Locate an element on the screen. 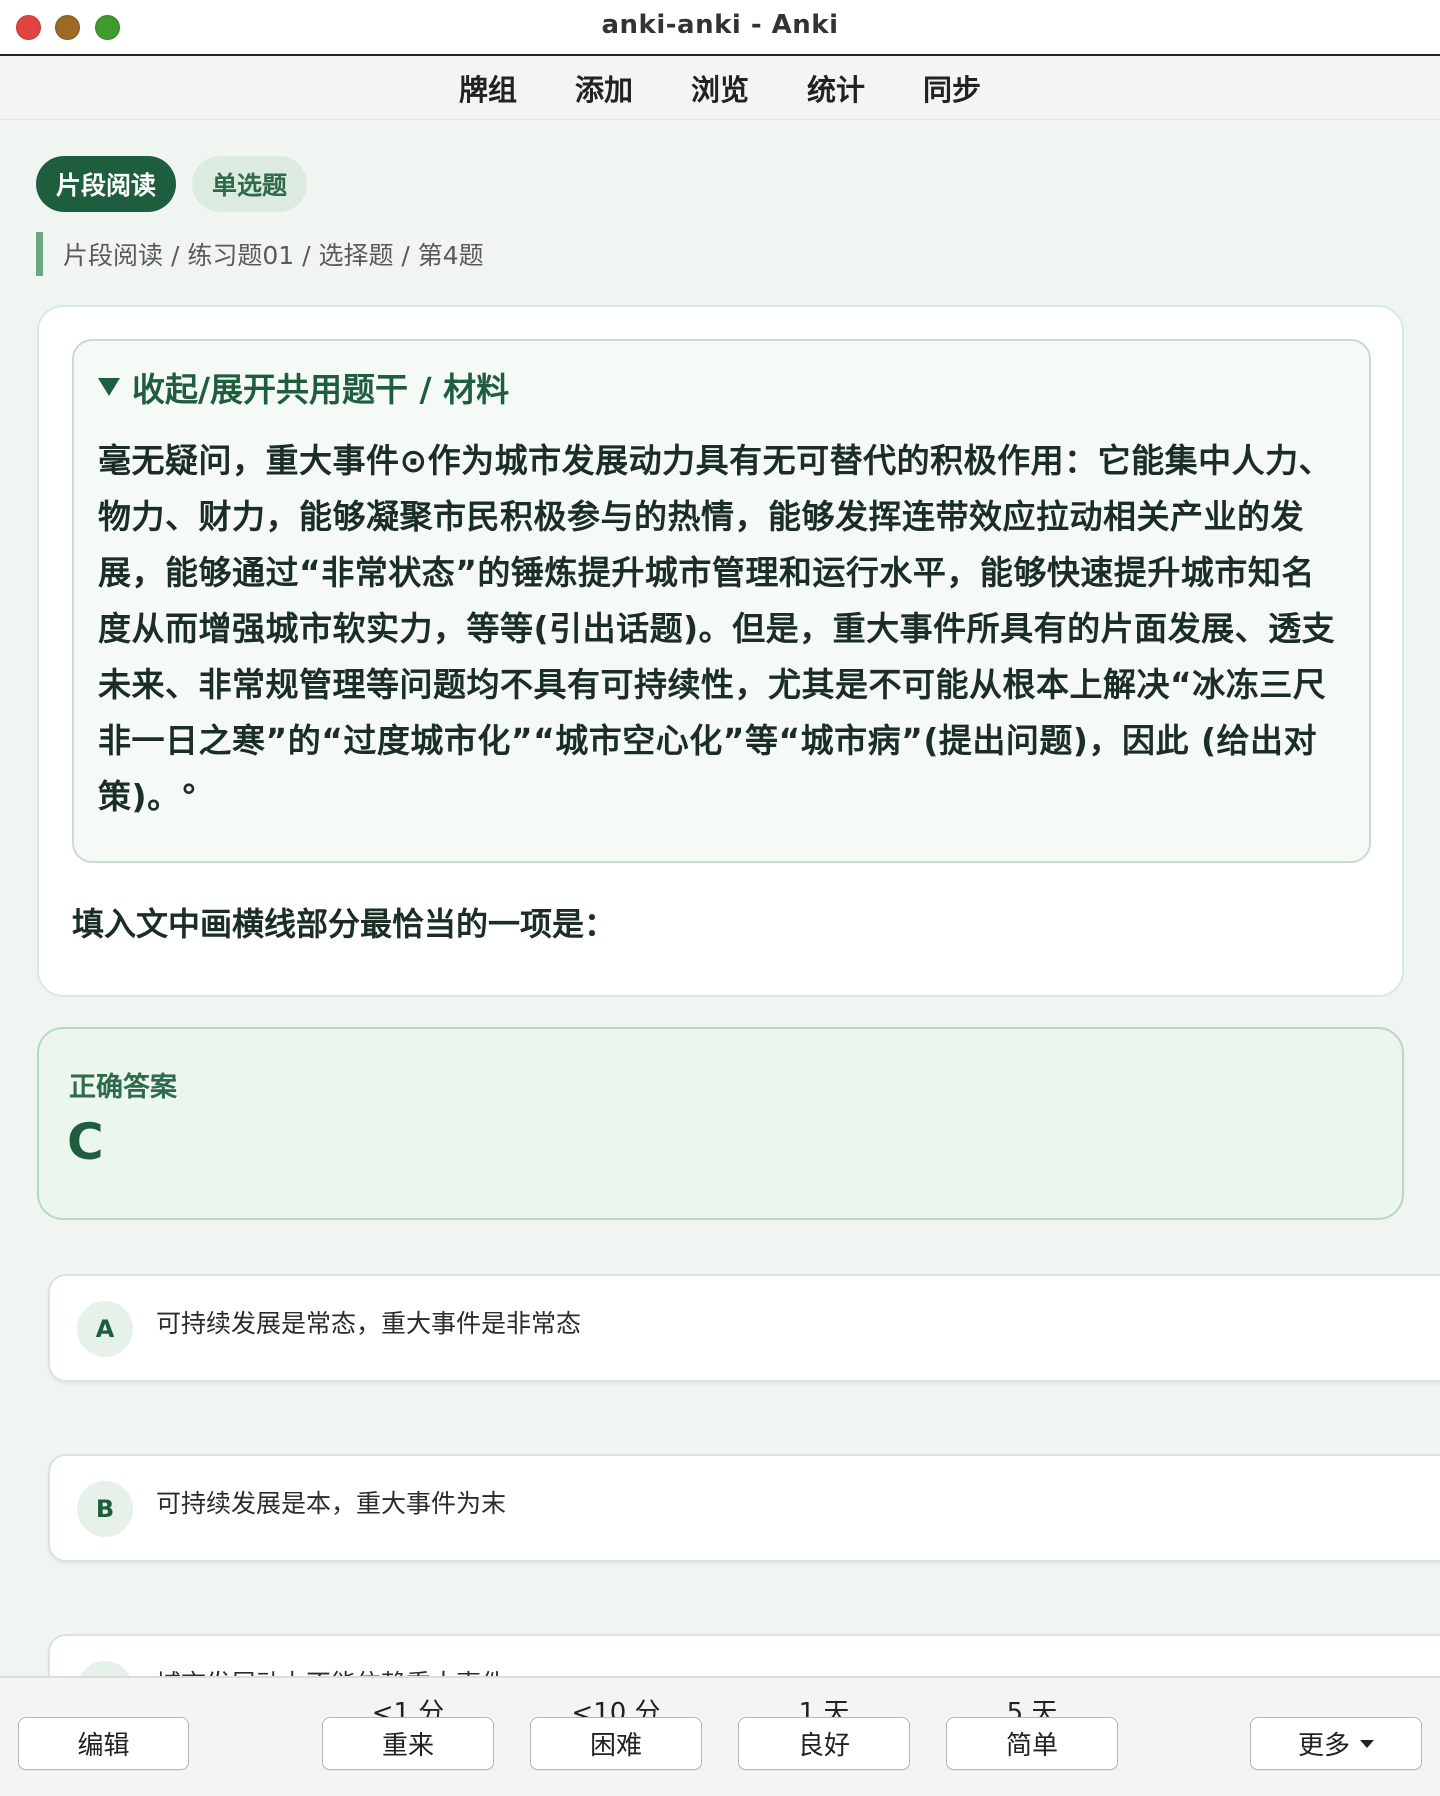  option-c: C 城市发展动力不能依赖重大事件 is located at coordinates (744, 1655).